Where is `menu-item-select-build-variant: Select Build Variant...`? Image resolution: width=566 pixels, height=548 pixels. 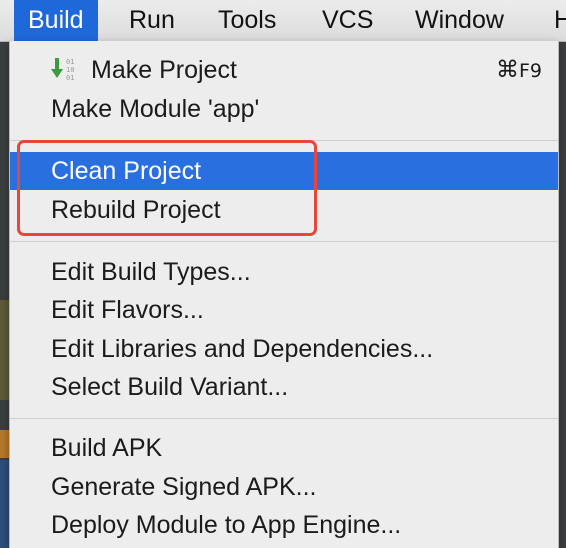
menu-item-select-build-variant: Select Build Variant... is located at coordinates (284, 387).